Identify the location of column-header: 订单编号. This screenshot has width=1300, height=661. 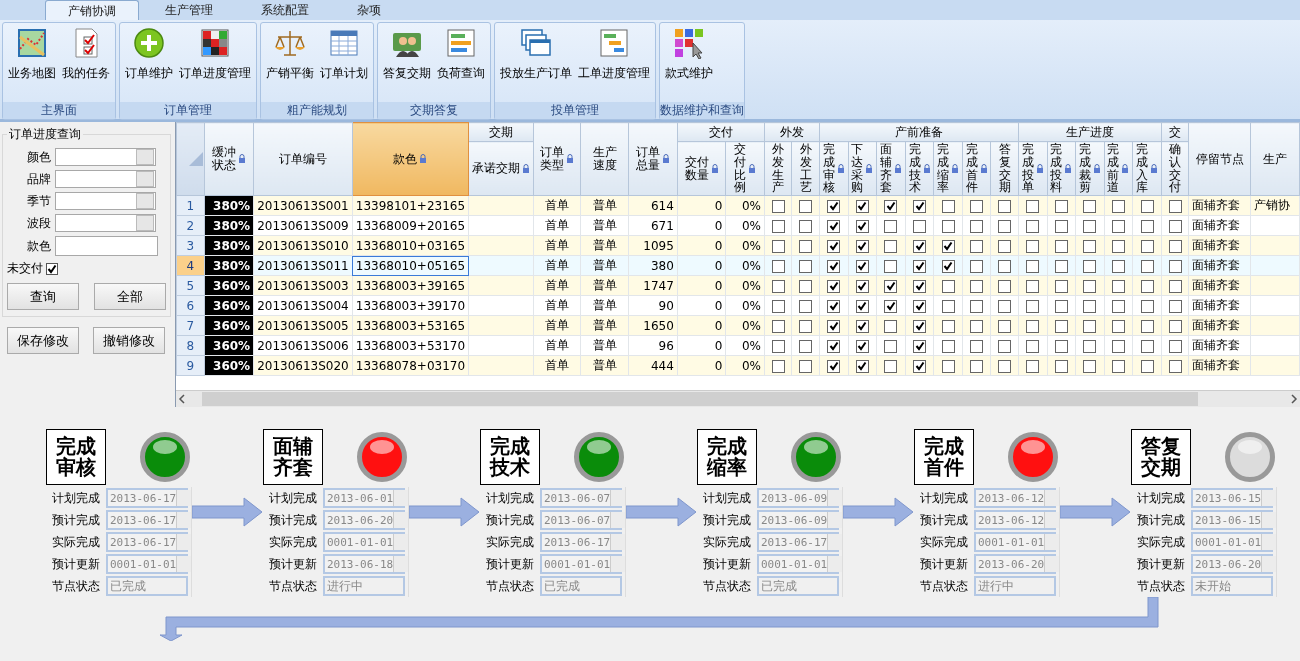
(303, 159).